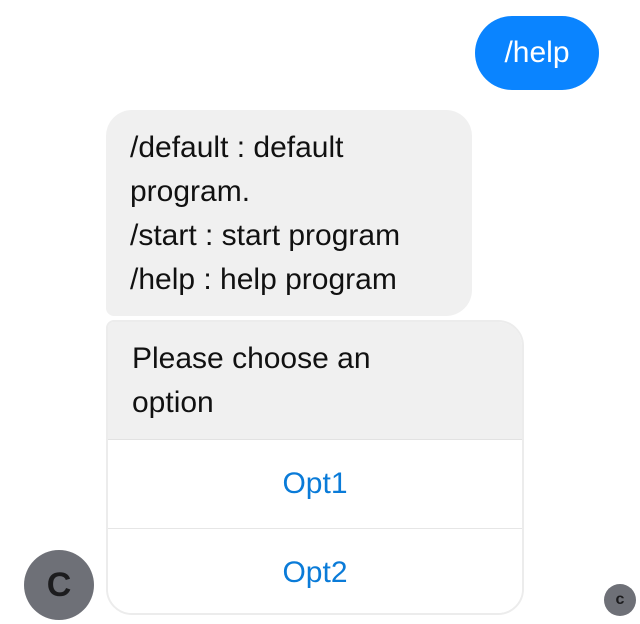  I want to click on read-receipt-initial: c, so click(620, 599).